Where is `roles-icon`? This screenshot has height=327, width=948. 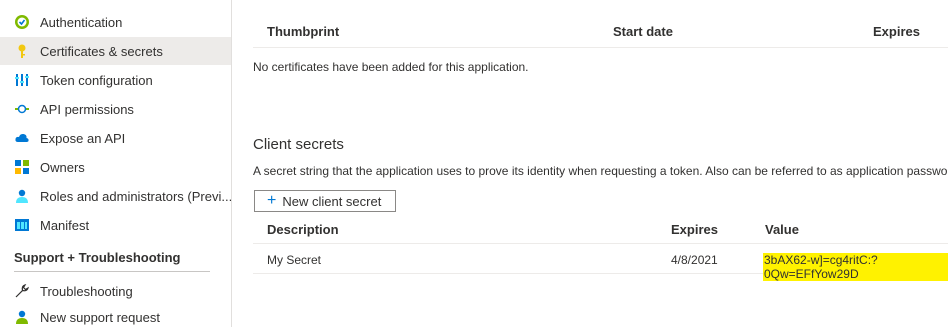 roles-icon is located at coordinates (22, 196).